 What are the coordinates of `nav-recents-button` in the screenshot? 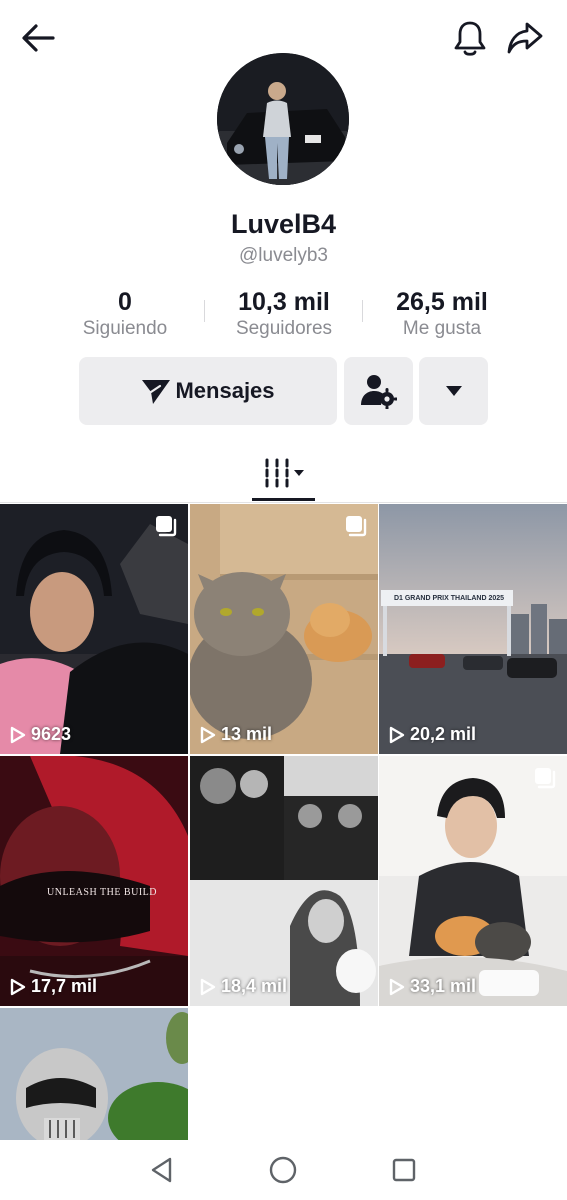 It's located at (404, 1170).